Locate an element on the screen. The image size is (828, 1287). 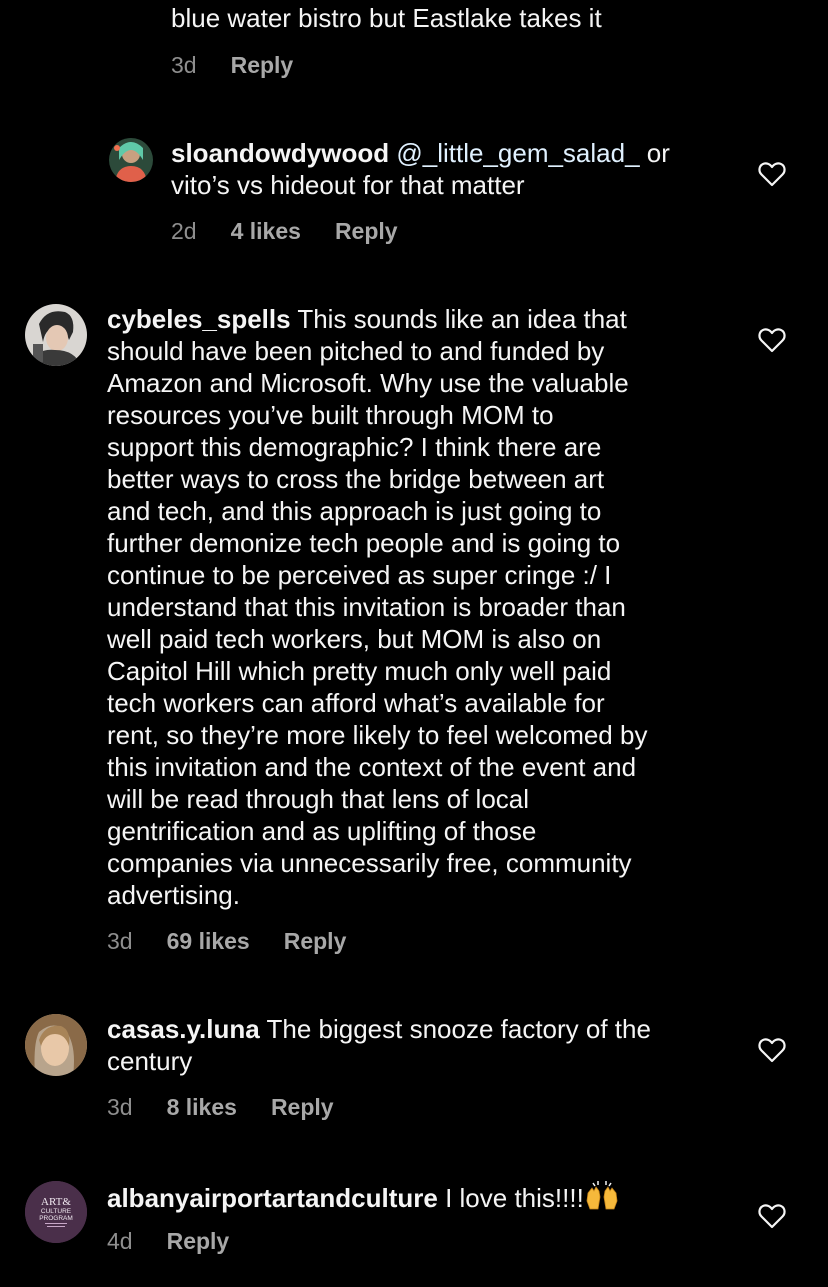
logo-line2: CULTURE is located at coordinates (56, 1211).